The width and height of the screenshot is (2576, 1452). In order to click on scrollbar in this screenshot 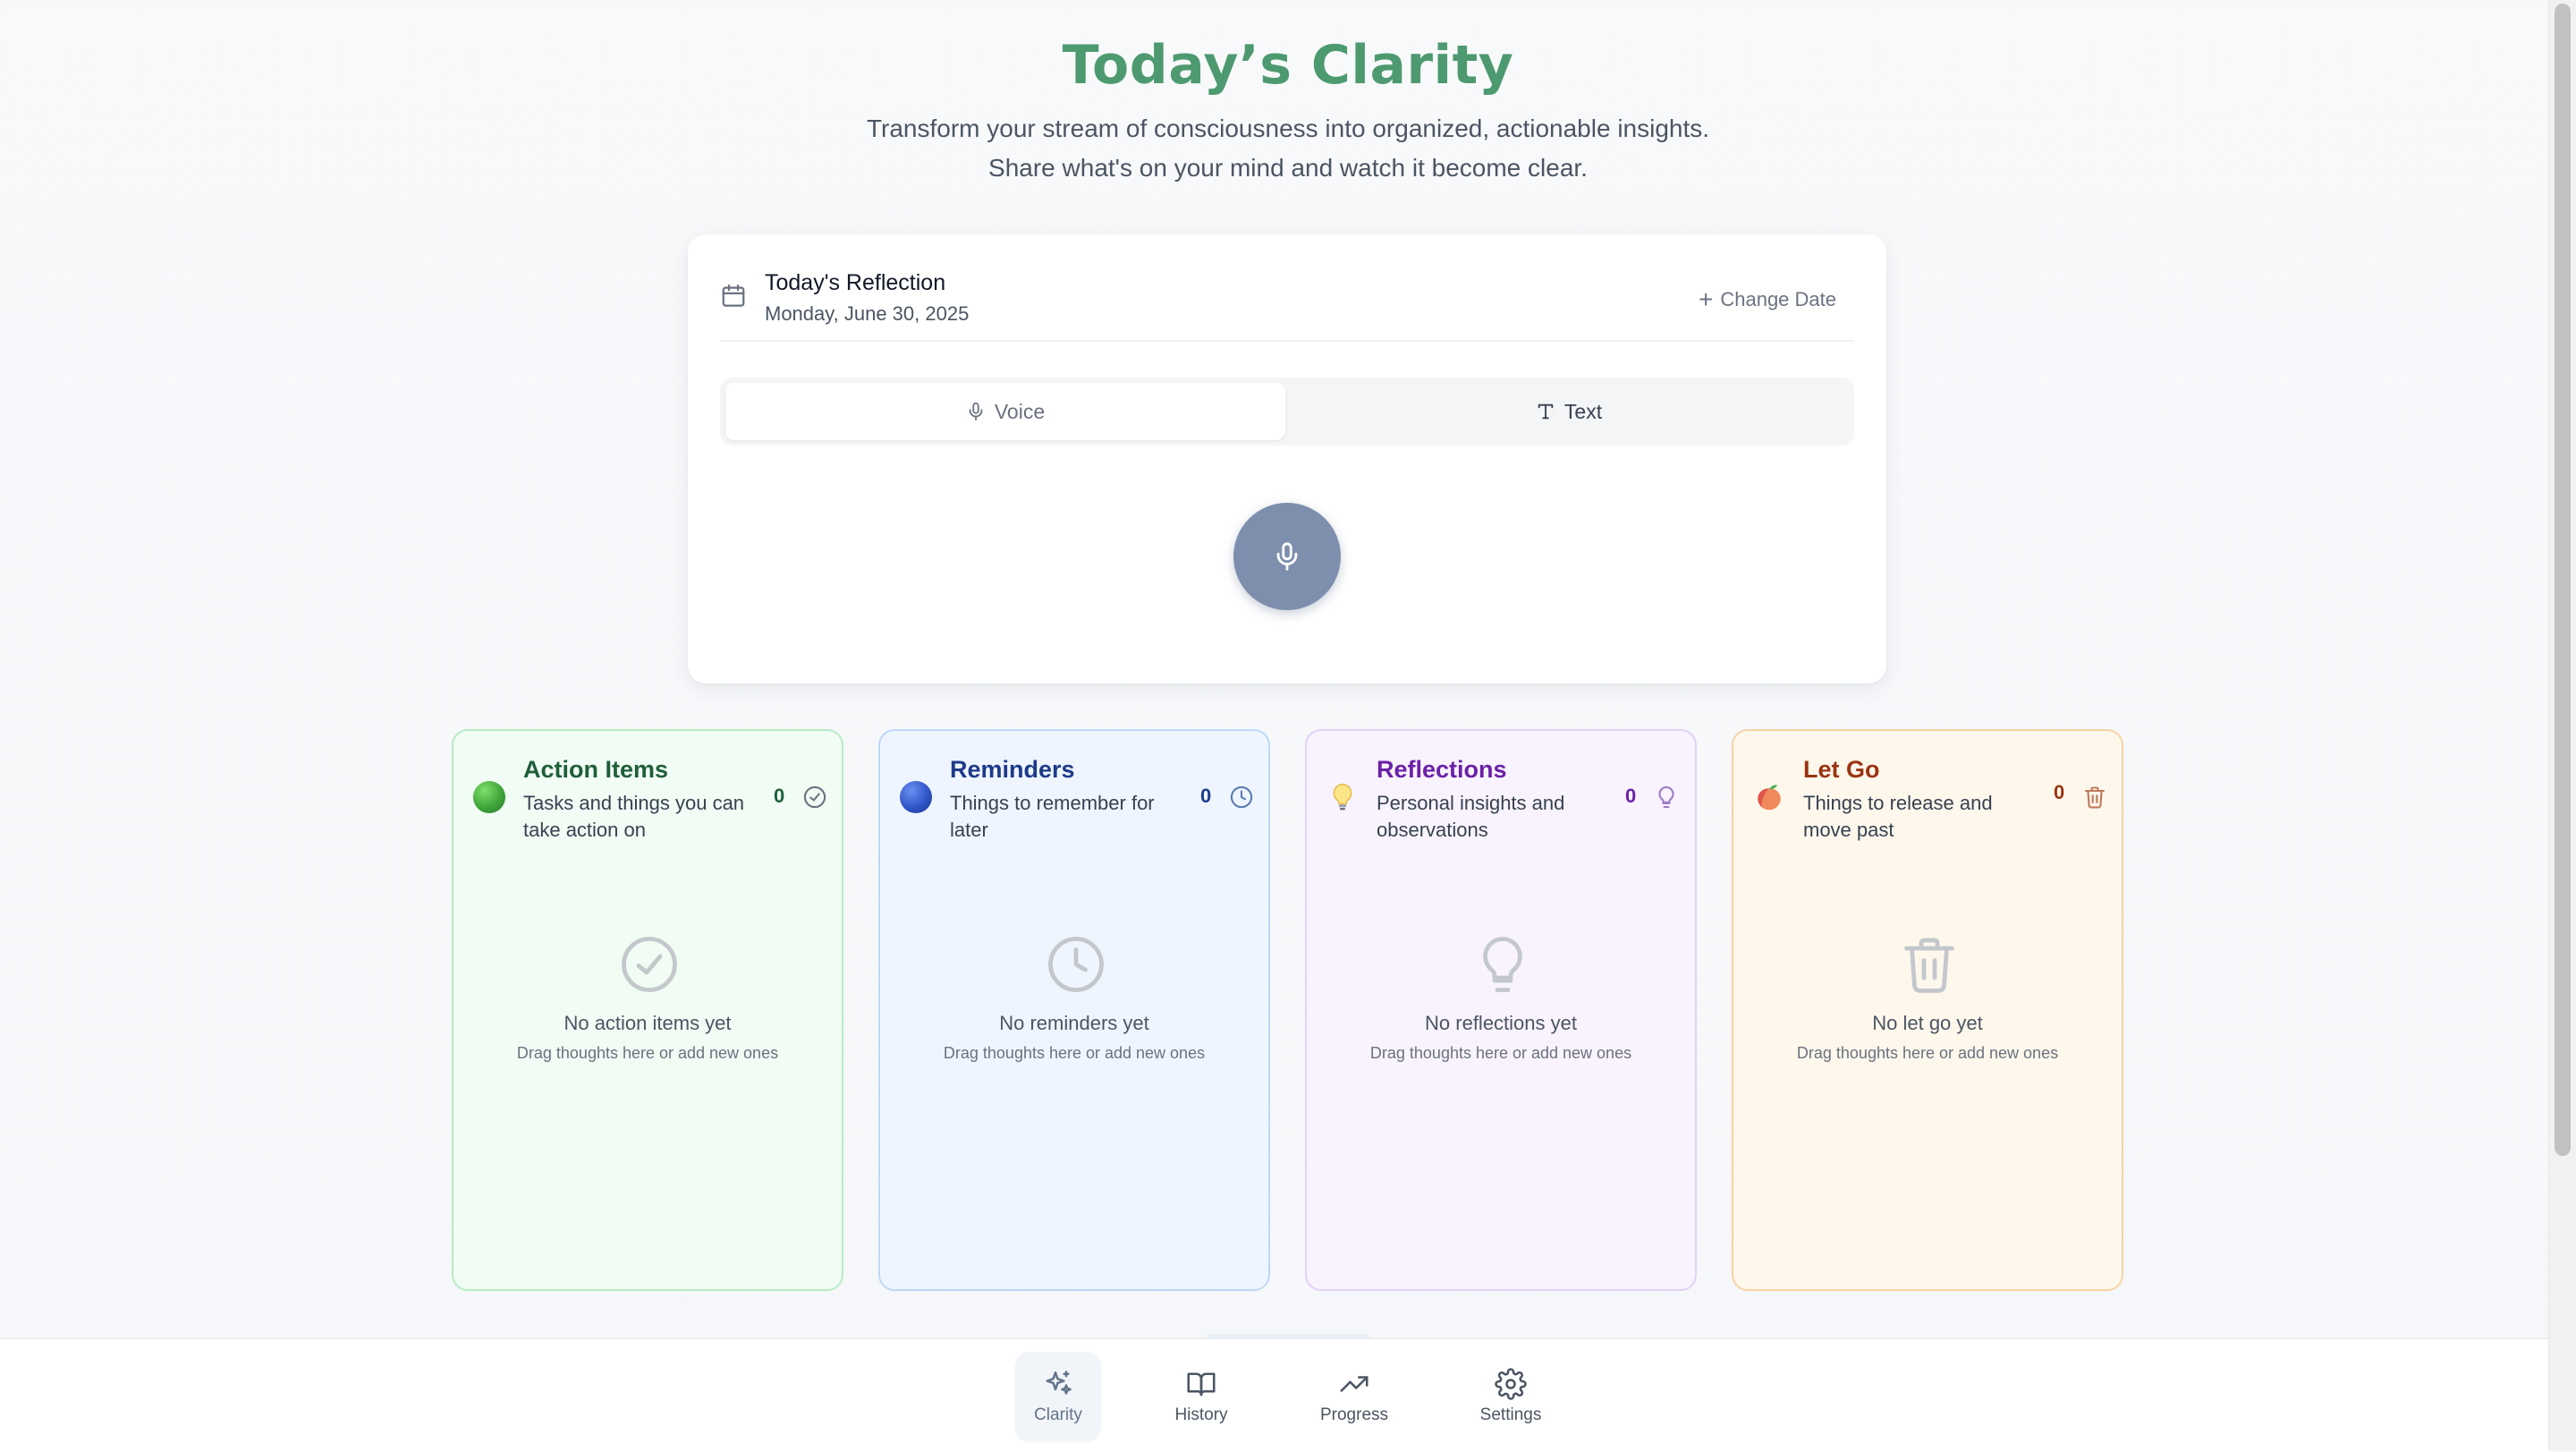, I will do `click(2562, 725)`.